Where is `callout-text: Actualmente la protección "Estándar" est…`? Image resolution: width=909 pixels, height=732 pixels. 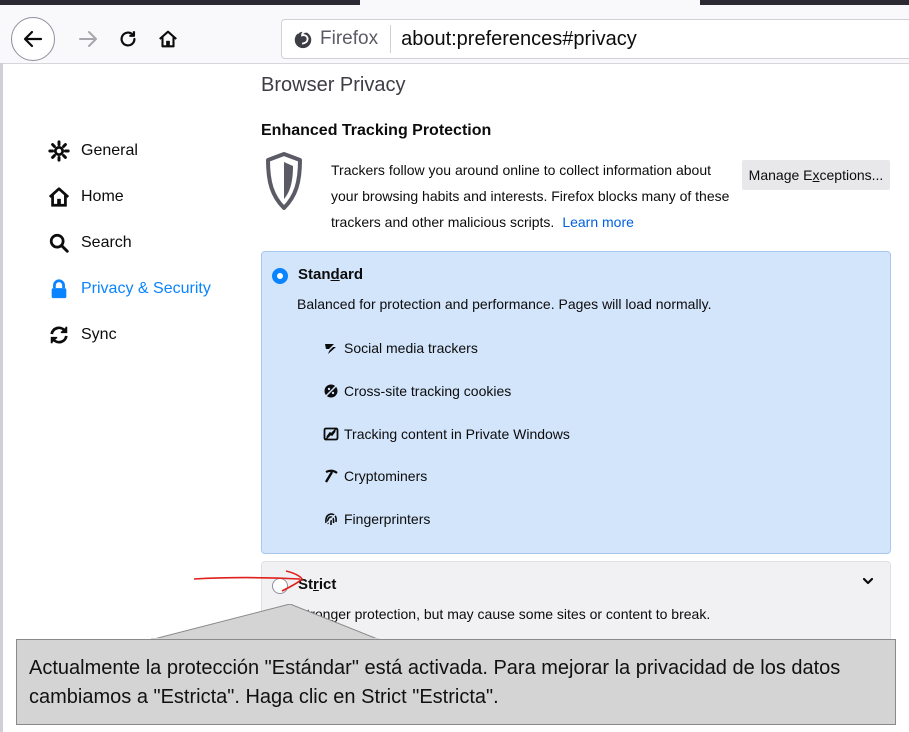 callout-text: Actualmente la protección "Estándar" est… is located at coordinates (435, 682).